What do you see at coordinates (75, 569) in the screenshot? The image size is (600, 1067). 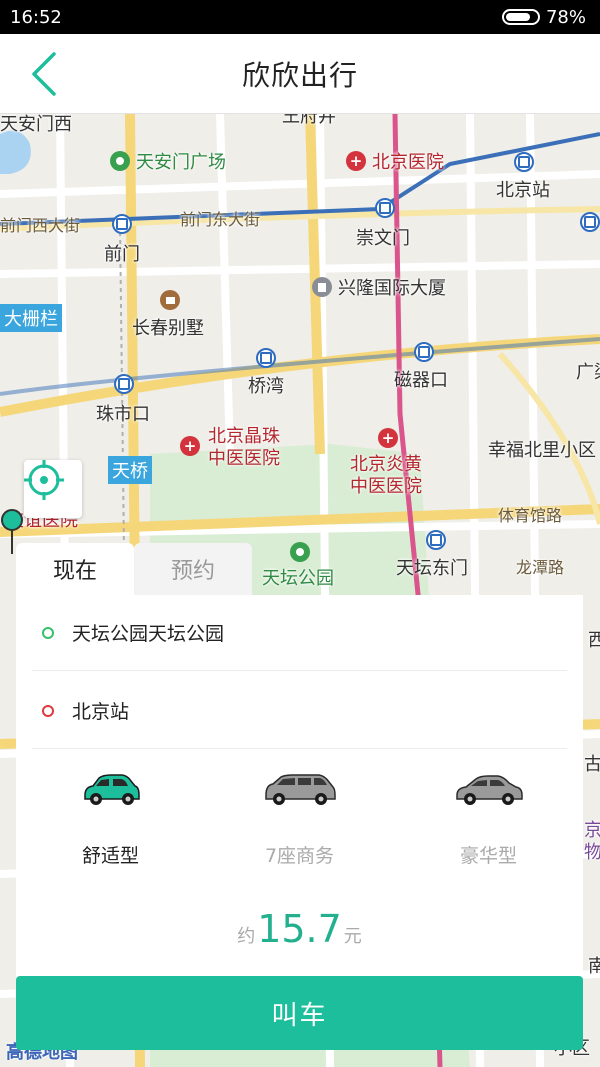 I see `tab-now: 现在` at bounding box center [75, 569].